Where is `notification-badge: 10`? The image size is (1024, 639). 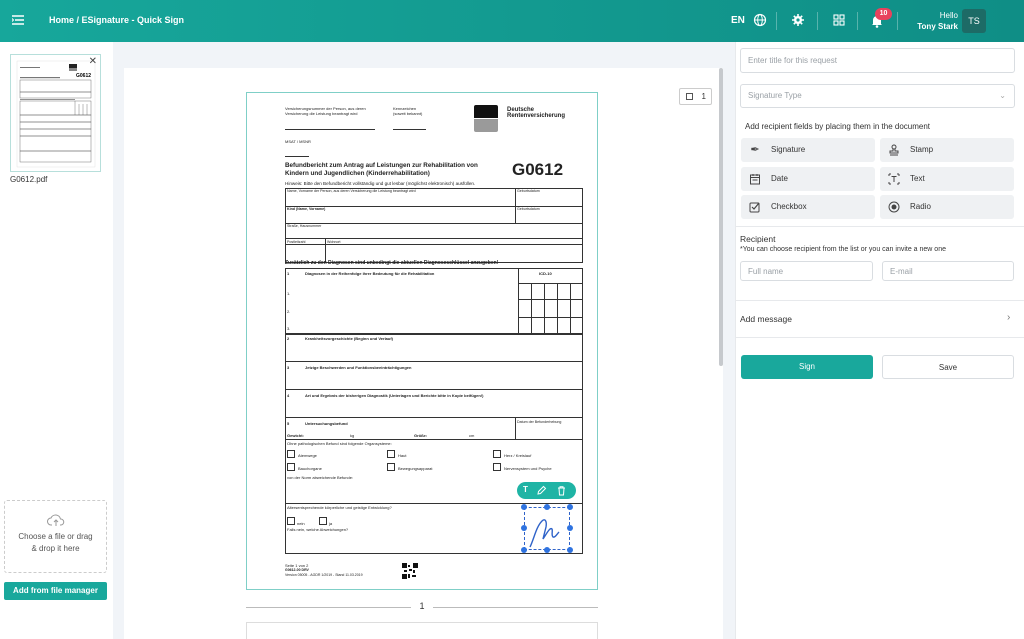 notification-badge: 10 is located at coordinates (883, 14).